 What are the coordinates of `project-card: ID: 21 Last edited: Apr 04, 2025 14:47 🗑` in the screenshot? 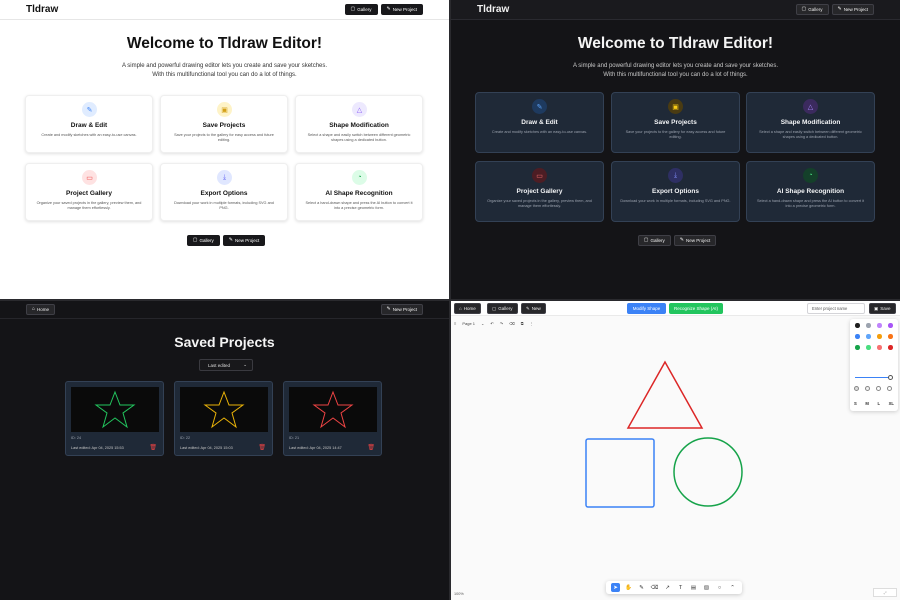 It's located at (332, 418).